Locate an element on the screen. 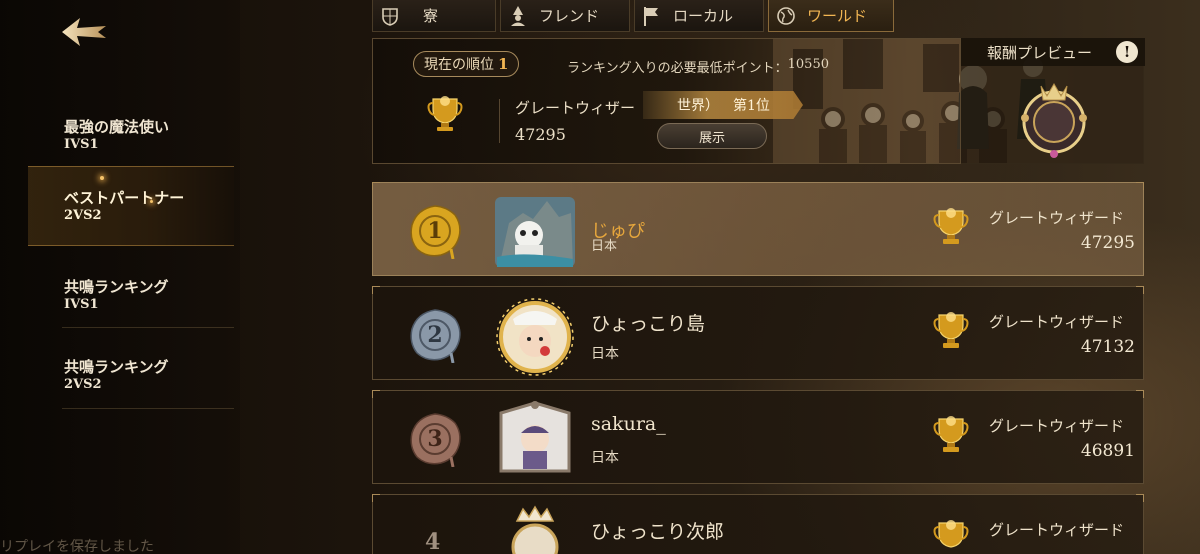 This screenshot has width=1200, height=554. tab-friend: フレンド is located at coordinates (565, 16).